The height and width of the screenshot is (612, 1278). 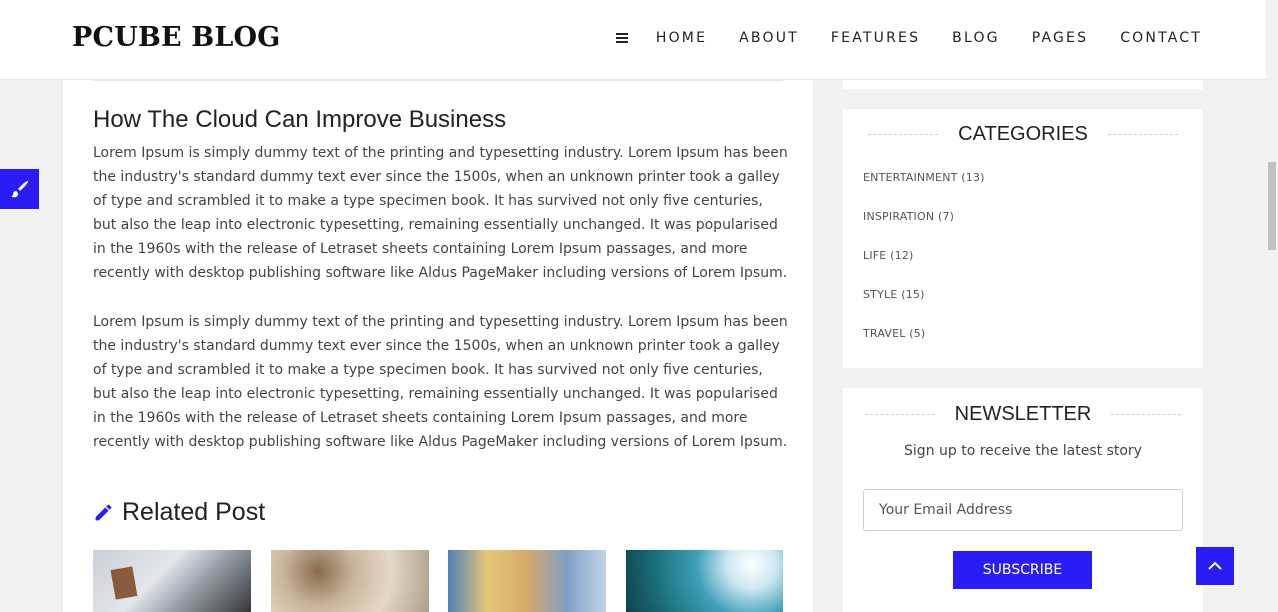 What do you see at coordinates (194, 512) in the screenshot?
I see `related-post-title: Related Post` at bounding box center [194, 512].